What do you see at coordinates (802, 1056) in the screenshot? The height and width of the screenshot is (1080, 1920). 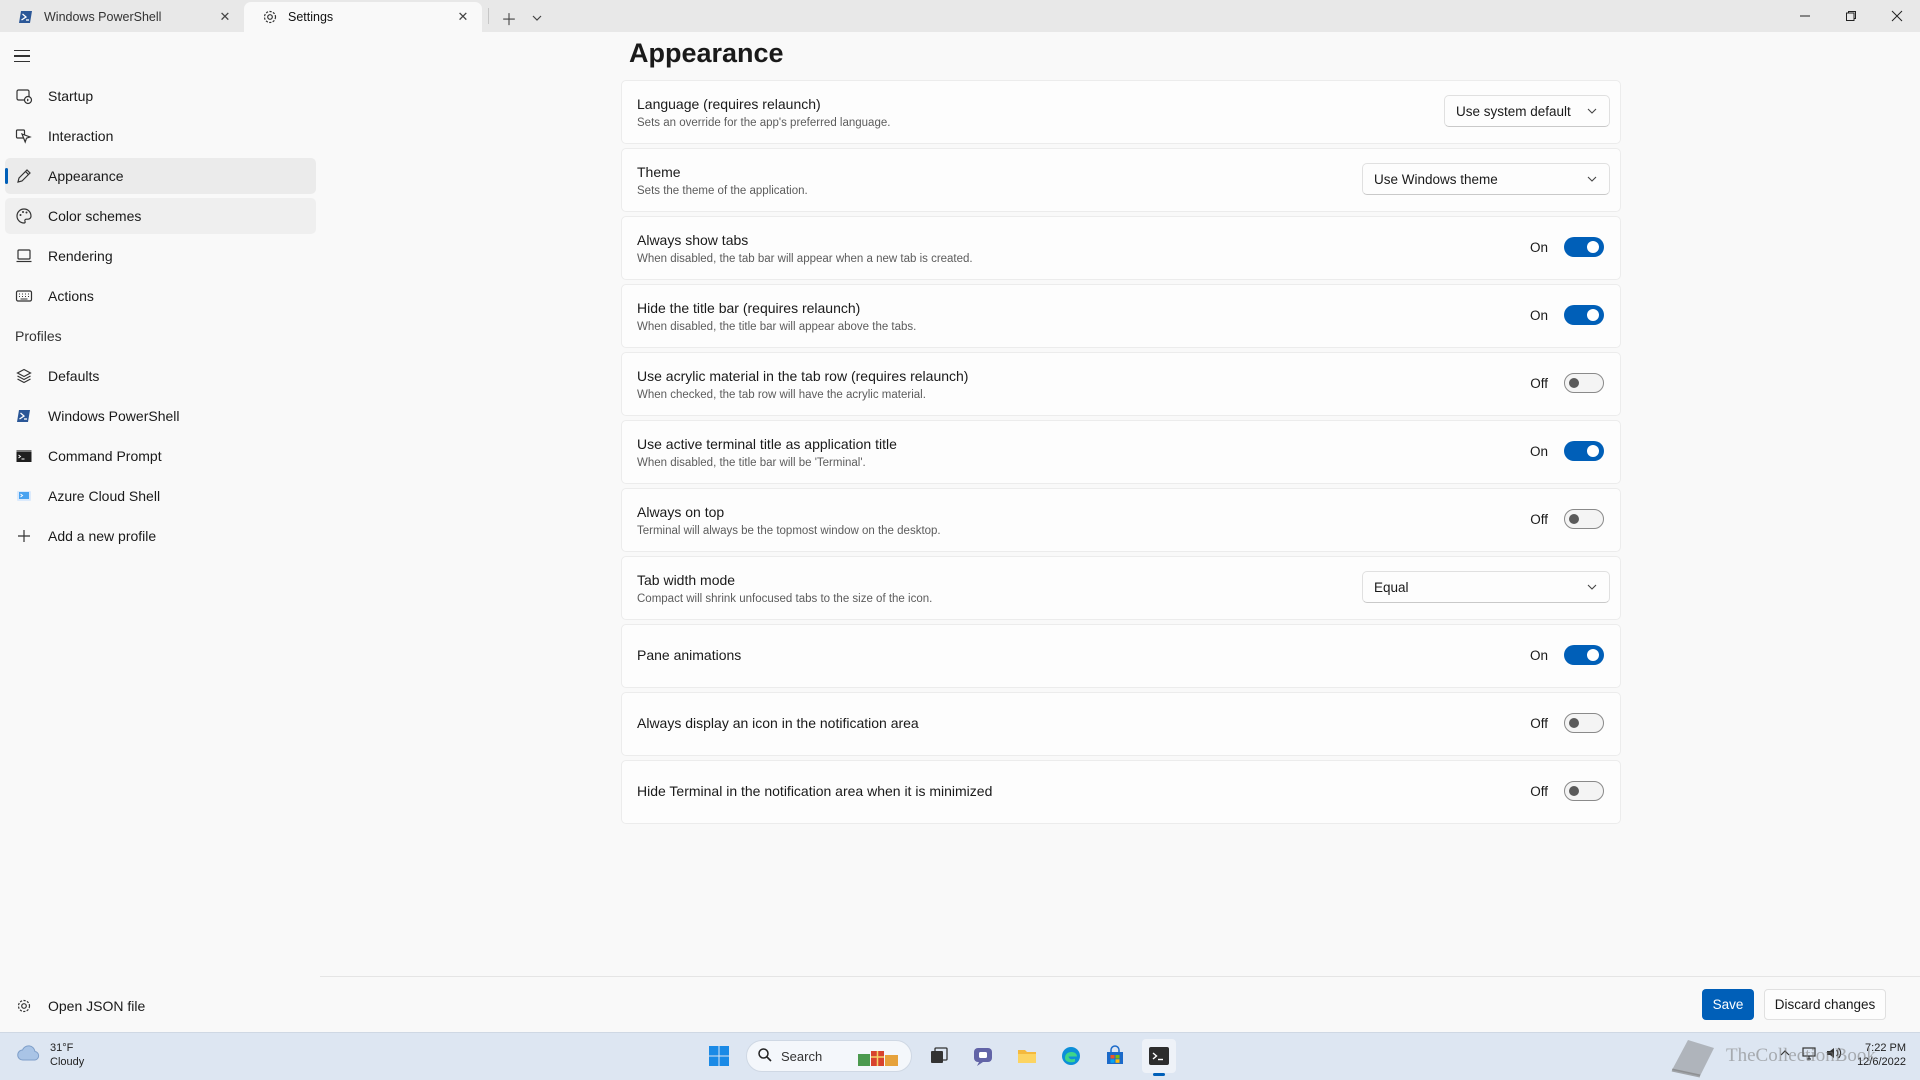 I see `search-placeholder: Search` at bounding box center [802, 1056].